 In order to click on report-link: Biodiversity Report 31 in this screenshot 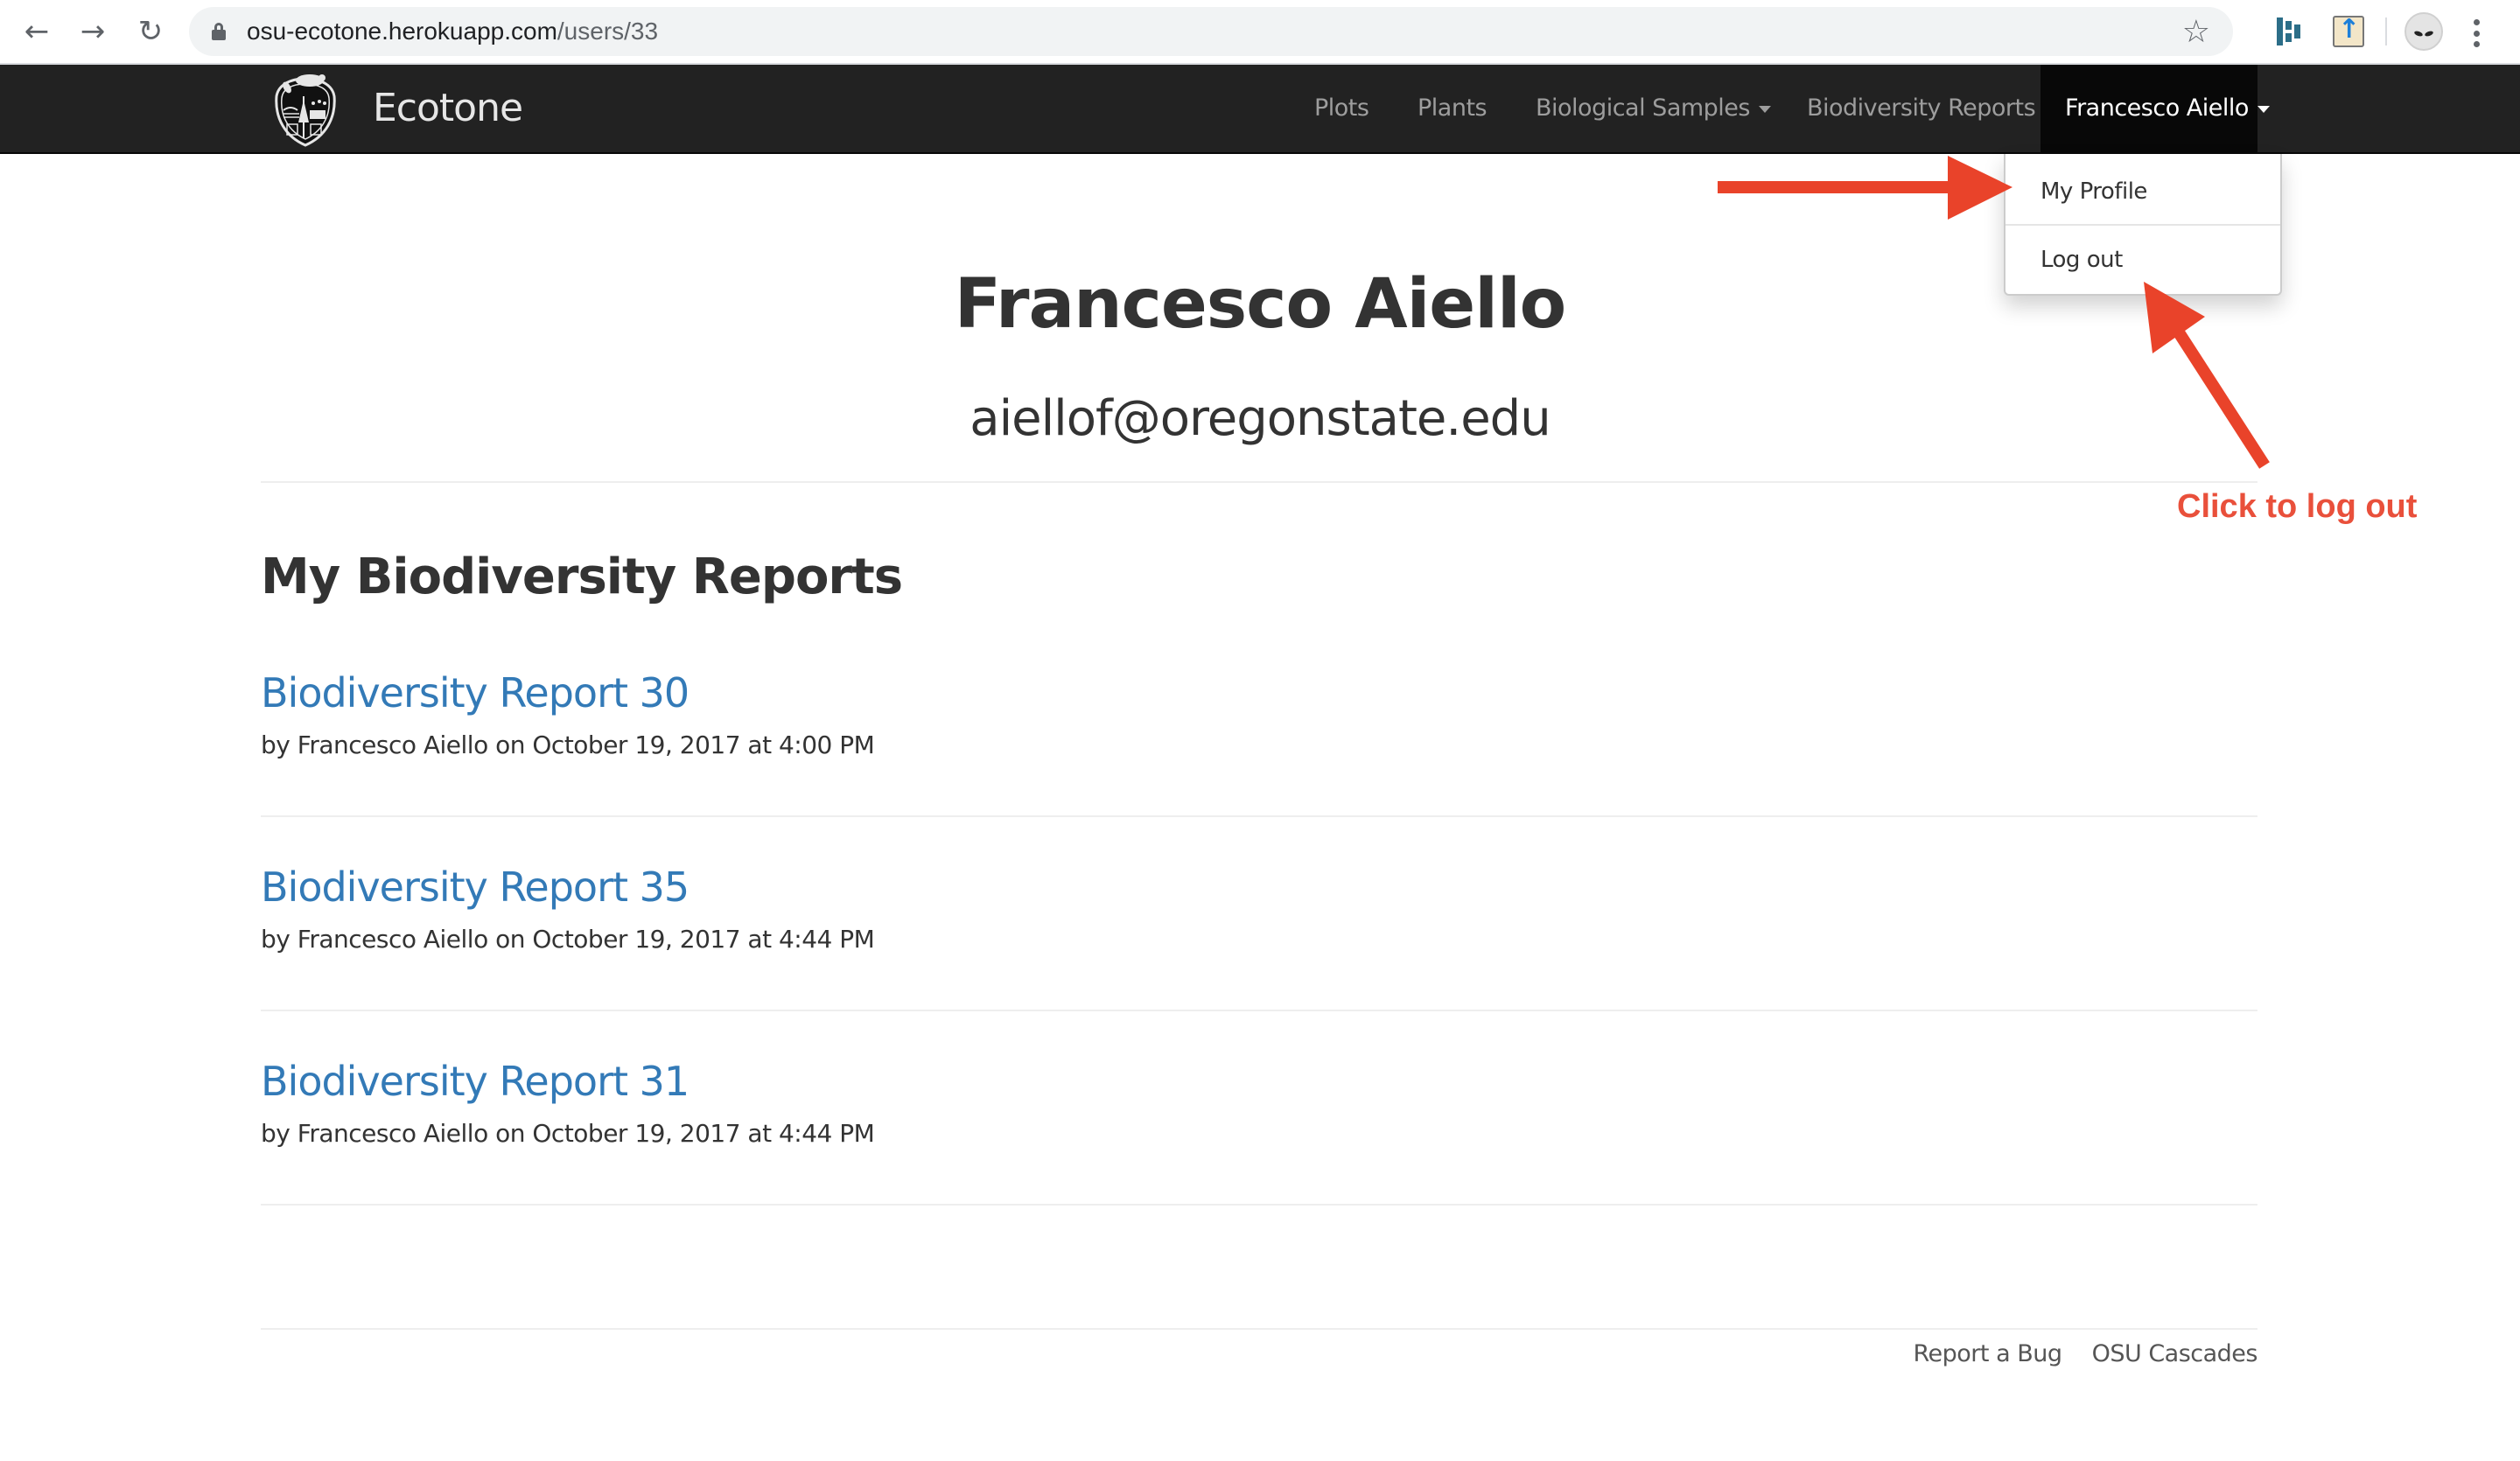, I will do `click(1259, 1081)`.